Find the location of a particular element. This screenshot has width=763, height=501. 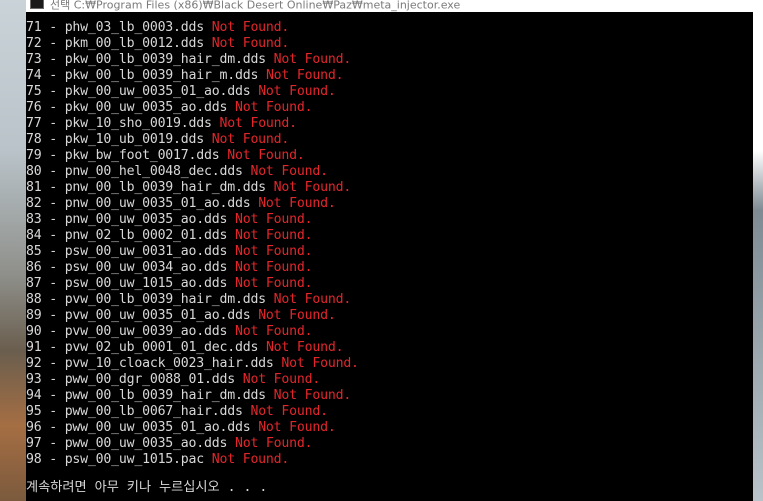

console-app-icon is located at coordinates (37, 4).